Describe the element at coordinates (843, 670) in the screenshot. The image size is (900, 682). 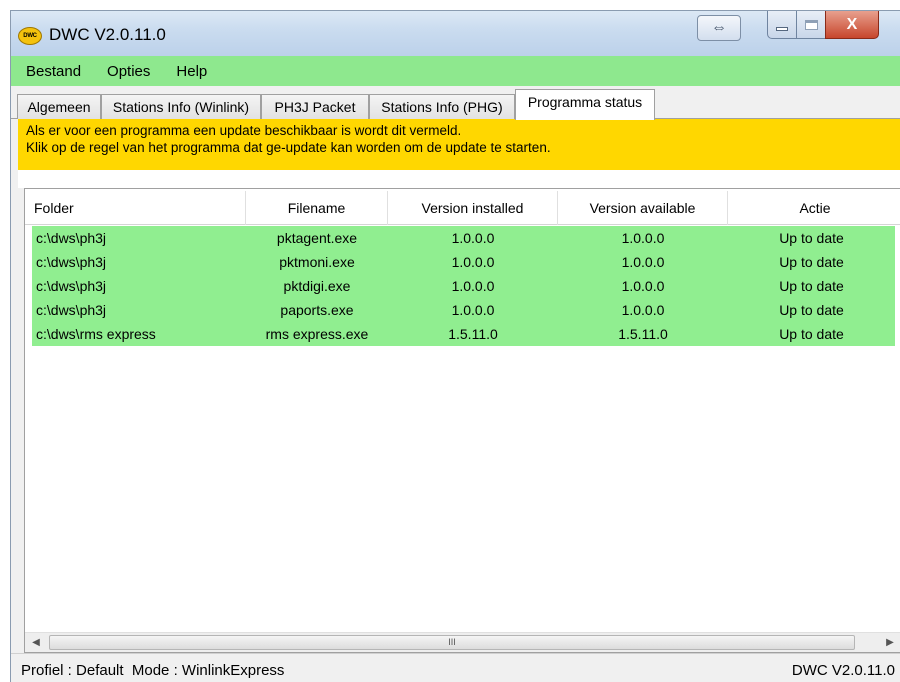
I see `status-version: DWC V2.0.11.0` at that location.